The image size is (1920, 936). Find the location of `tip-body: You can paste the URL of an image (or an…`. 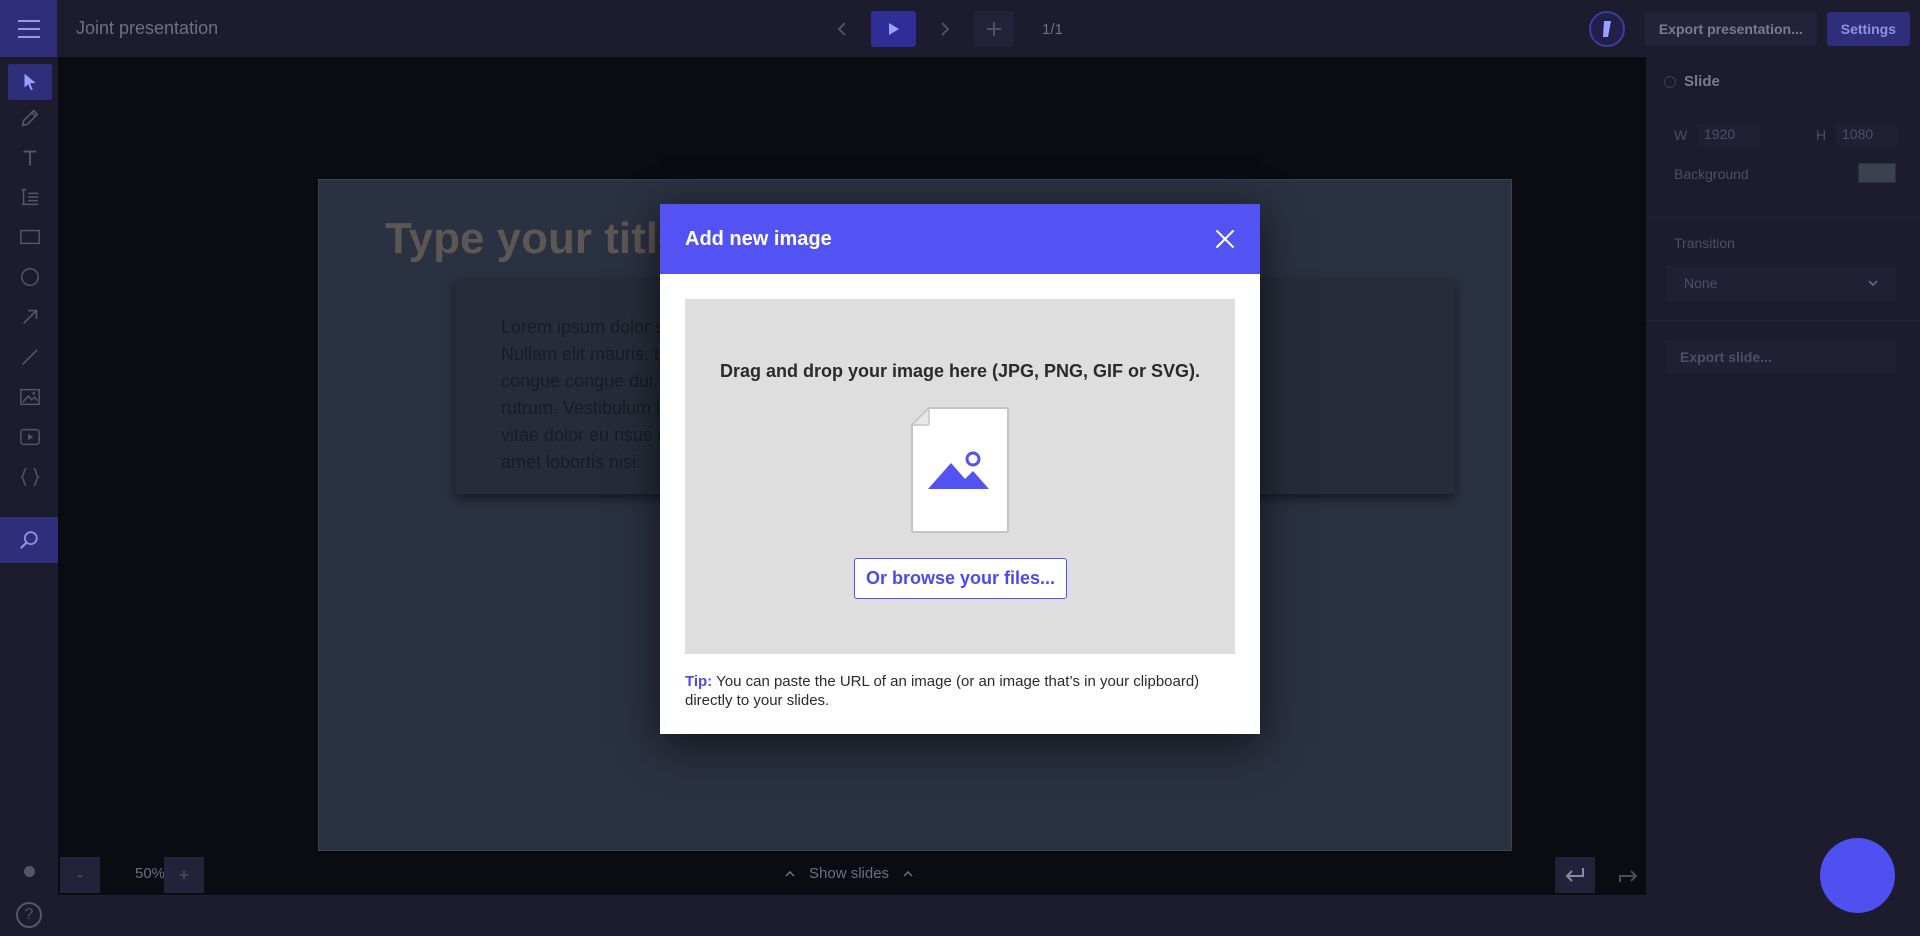

tip-body: You can paste the URL of an image (or an… is located at coordinates (942, 691).